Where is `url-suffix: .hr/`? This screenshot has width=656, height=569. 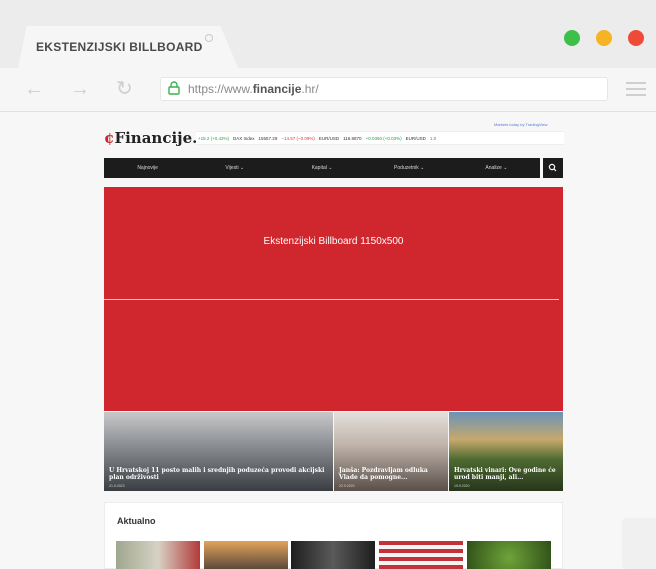
url-suffix: .hr/ is located at coordinates (310, 89).